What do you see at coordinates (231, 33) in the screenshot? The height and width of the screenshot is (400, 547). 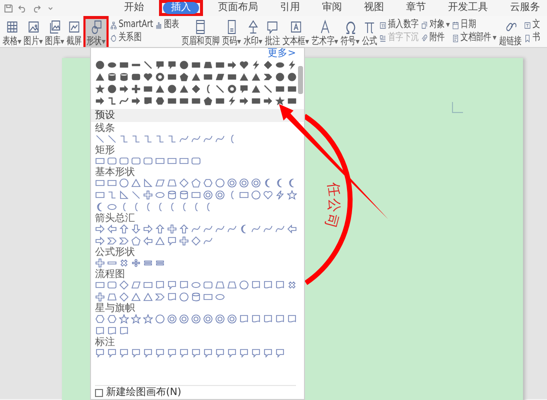 I see `ribbon-button: 页码` at bounding box center [231, 33].